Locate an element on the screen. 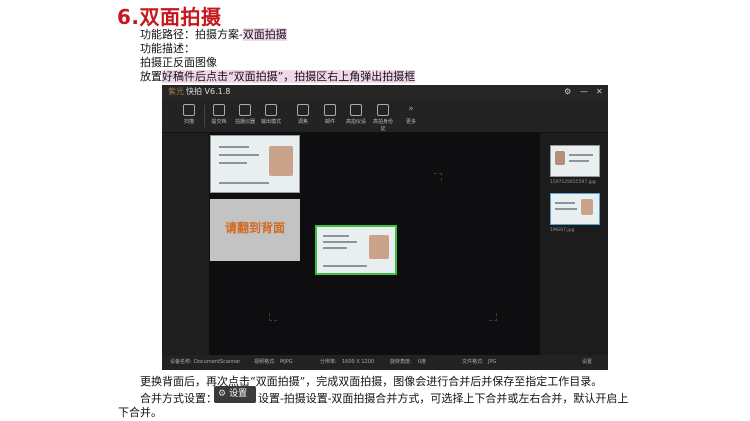 The height and width of the screenshot is (421, 750). thumbnail-2-name: 1MG07.jpg is located at coordinates (562, 230).